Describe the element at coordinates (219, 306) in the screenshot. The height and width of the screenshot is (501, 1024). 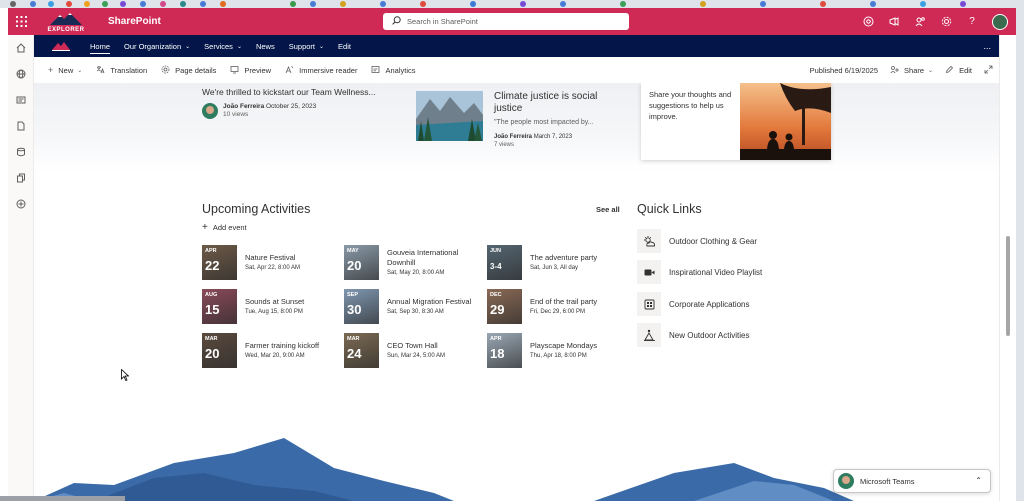
I see `event-date-tile: AUG 15` at that location.